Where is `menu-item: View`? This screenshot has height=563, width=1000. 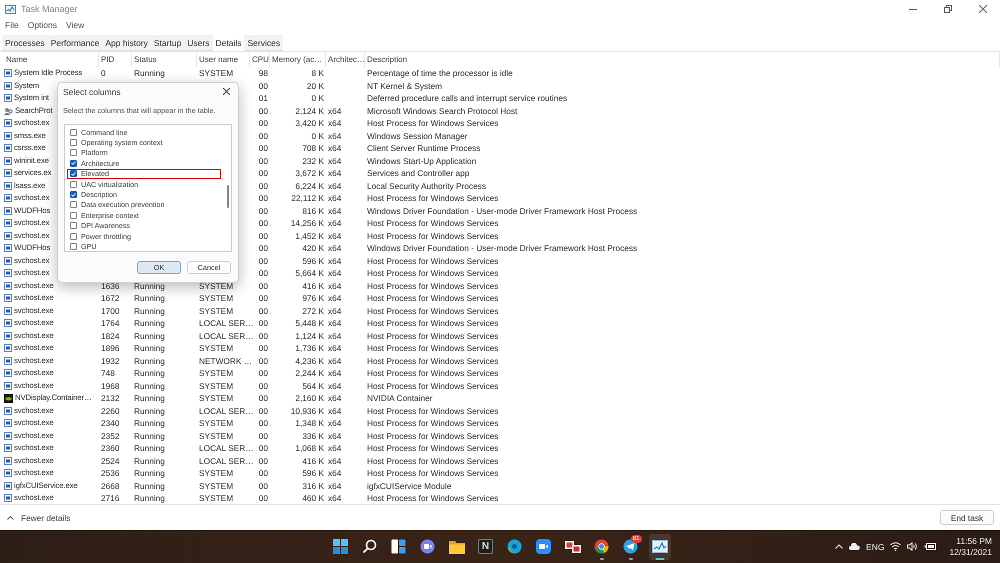
menu-item: View is located at coordinates (75, 25).